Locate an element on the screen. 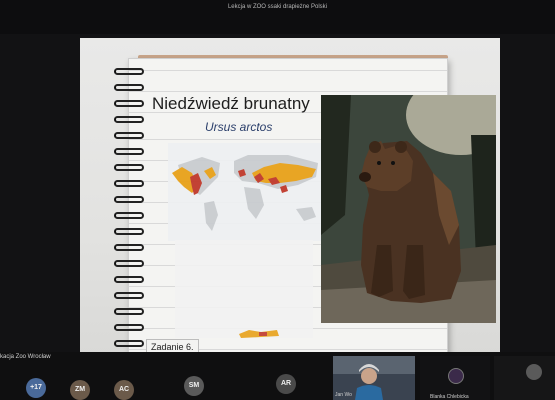 This screenshot has width=555, height=400. map-fragment-image is located at coordinates (259, 334).